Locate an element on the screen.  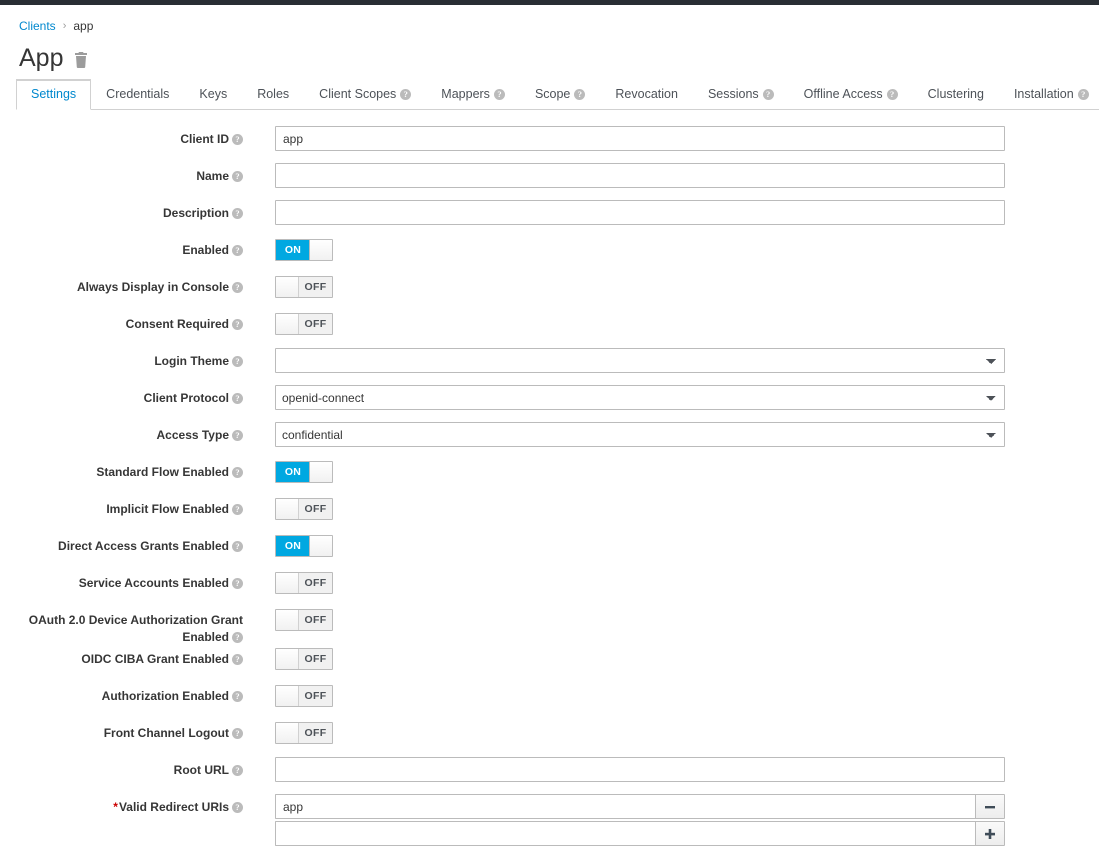
toggle-state-label: ON is located at coordinates (293, 250).